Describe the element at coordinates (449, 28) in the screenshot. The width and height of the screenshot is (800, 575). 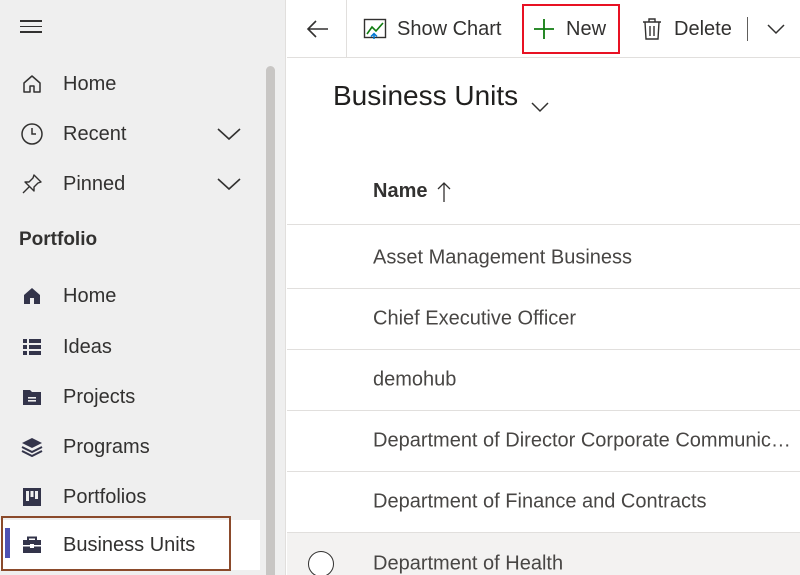
I see `show-chart-label: Show Chart` at that location.